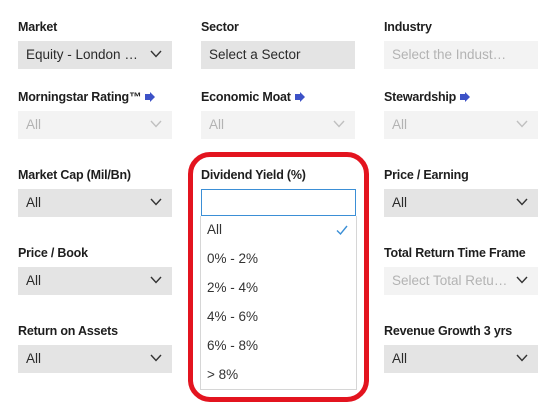  Describe the element at coordinates (233, 345) in the screenshot. I see `option-label: 6% - 8%` at that location.